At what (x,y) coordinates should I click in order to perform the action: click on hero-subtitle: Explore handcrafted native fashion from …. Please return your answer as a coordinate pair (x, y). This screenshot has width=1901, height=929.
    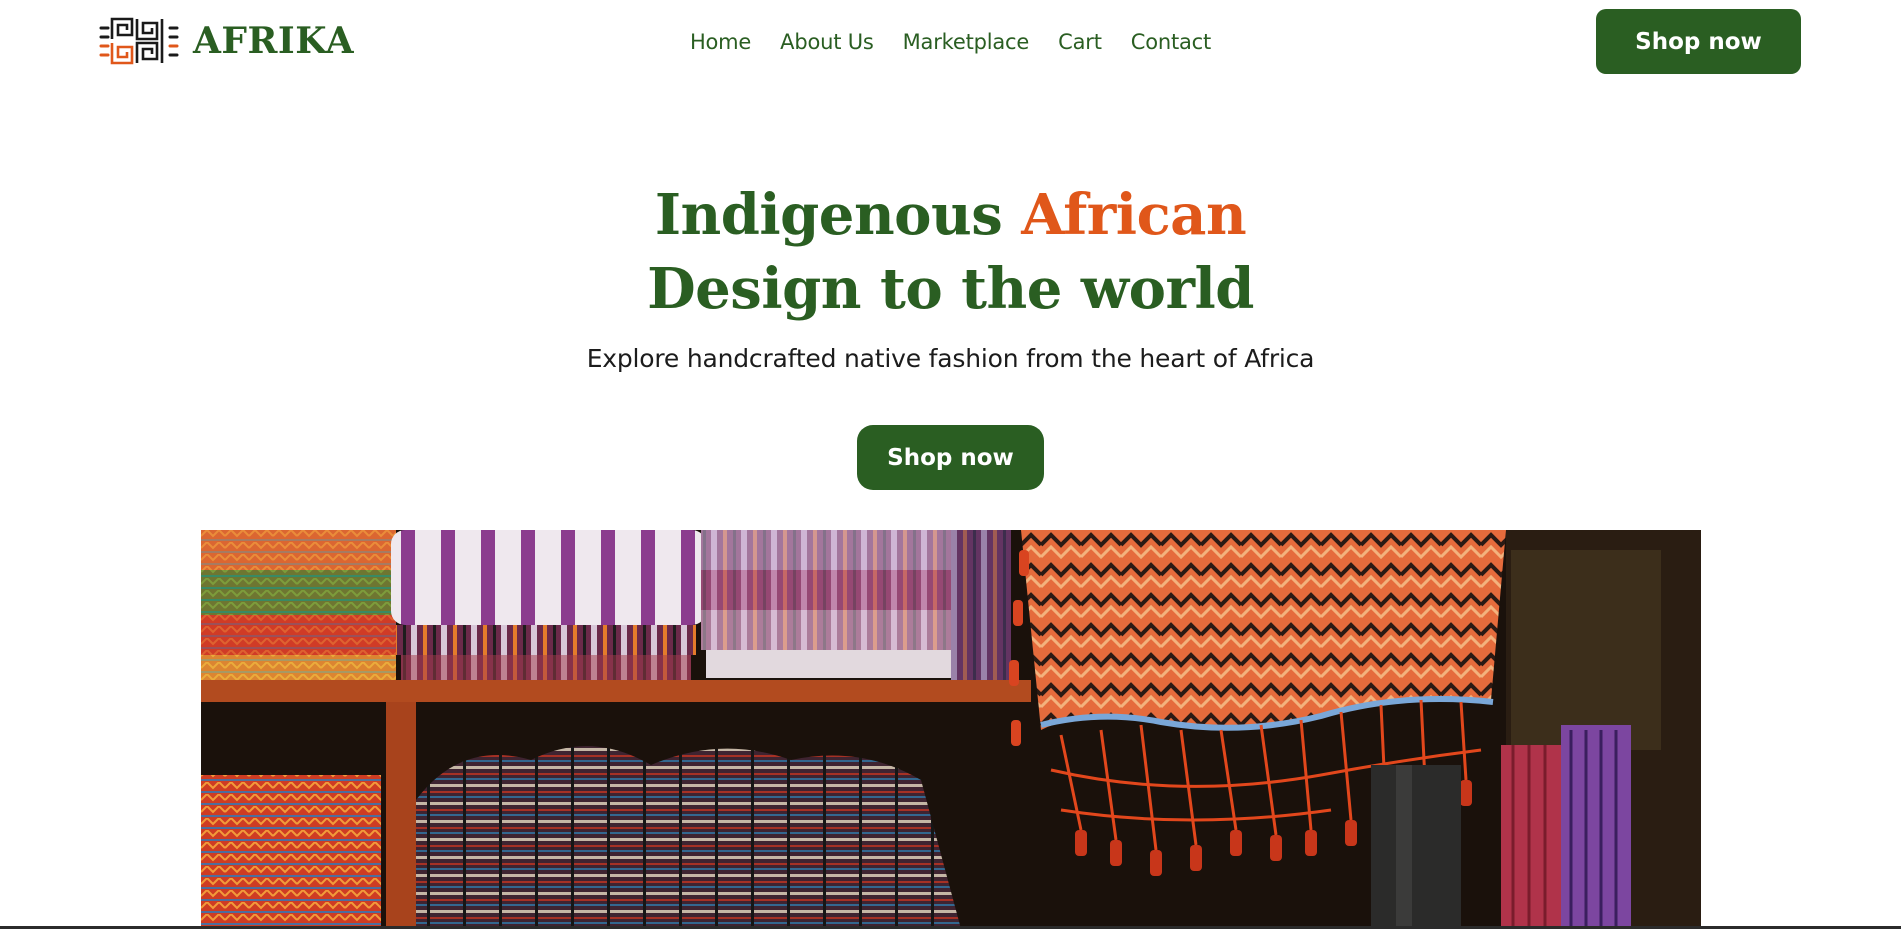
    Looking at the image, I should click on (950, 358).